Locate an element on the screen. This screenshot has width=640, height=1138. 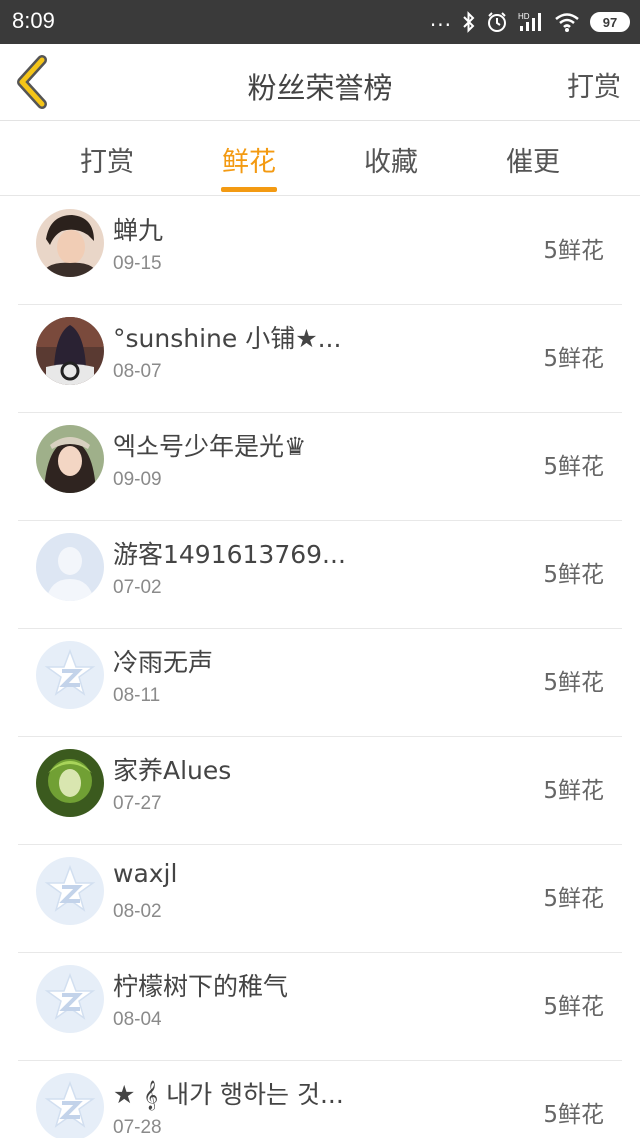
list-item: 엑소号少年是光♛ 09-09 5鲜花 is located at coordinates (320, 467).